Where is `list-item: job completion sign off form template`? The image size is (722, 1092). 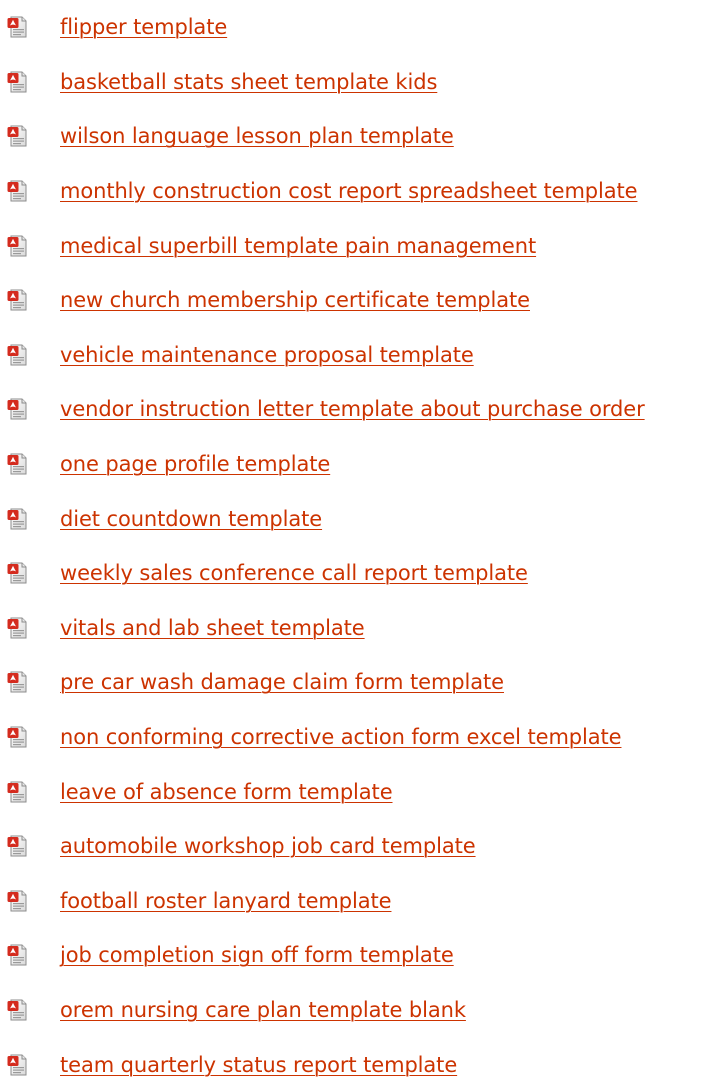 list-item: job completion sign off form template is located at coordinates (361, 955).